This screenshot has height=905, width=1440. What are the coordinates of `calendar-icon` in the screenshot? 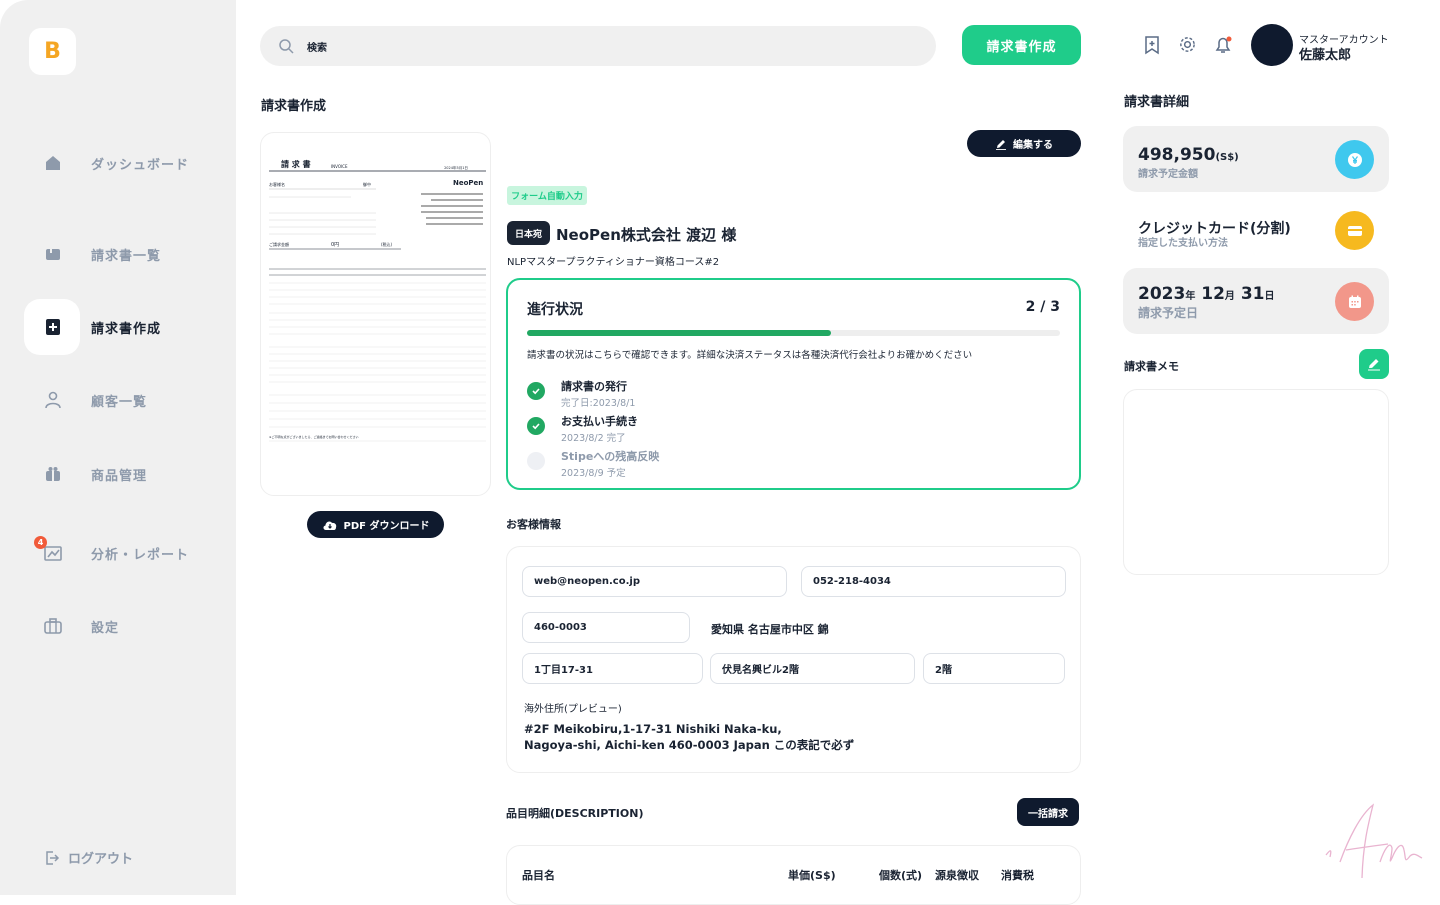 It's located at (1354, 301).